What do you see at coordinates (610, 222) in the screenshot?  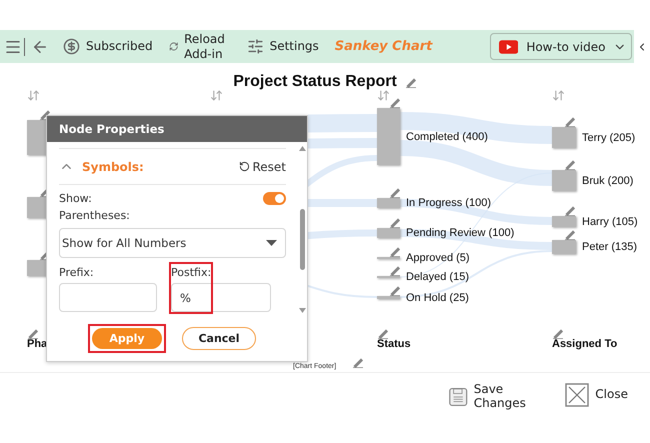 I see `node-label: Harry (105)` at bounding box center [610, 222].